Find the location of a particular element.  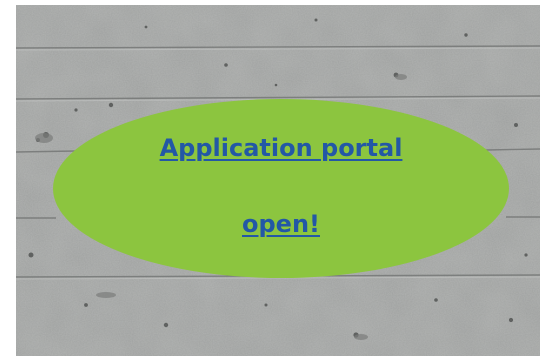

link-text-line-1: Application portal is located at coordinates (281, 147).